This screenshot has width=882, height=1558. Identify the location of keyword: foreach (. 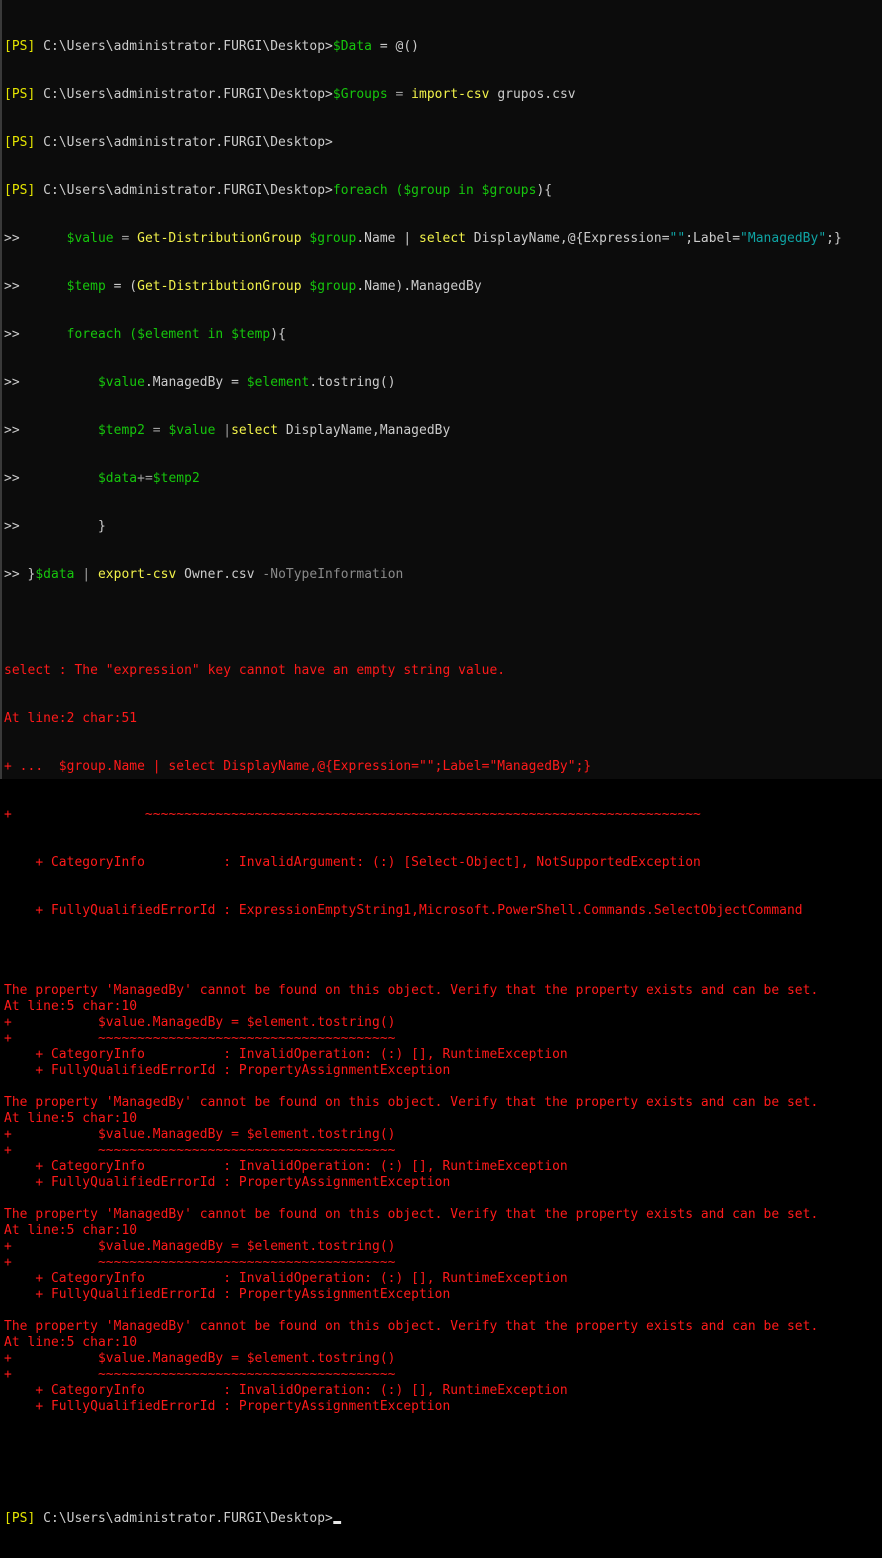
(368, 190).